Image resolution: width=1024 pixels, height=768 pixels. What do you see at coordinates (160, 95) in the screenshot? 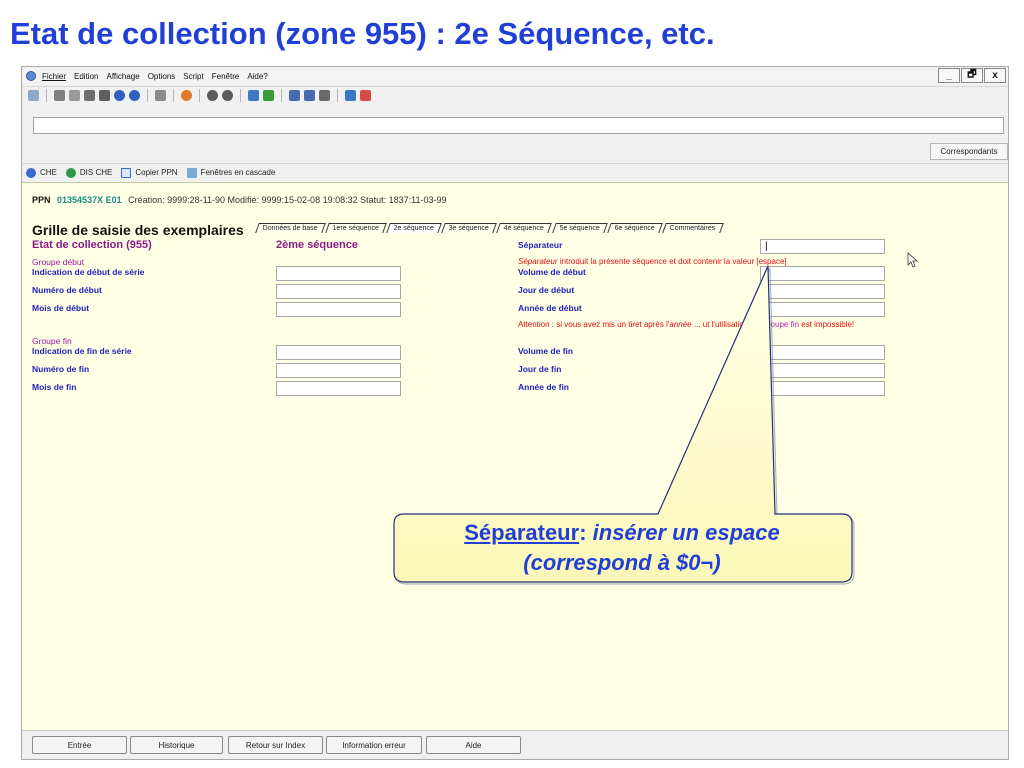
I see `doc-icon` at bounding box center [160, 95].